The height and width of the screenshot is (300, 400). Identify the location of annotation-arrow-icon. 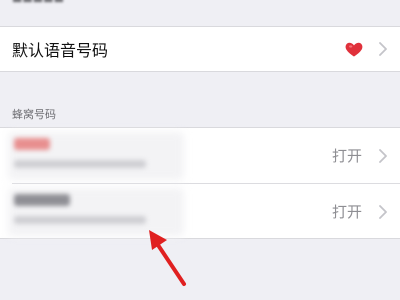
(167, 258).